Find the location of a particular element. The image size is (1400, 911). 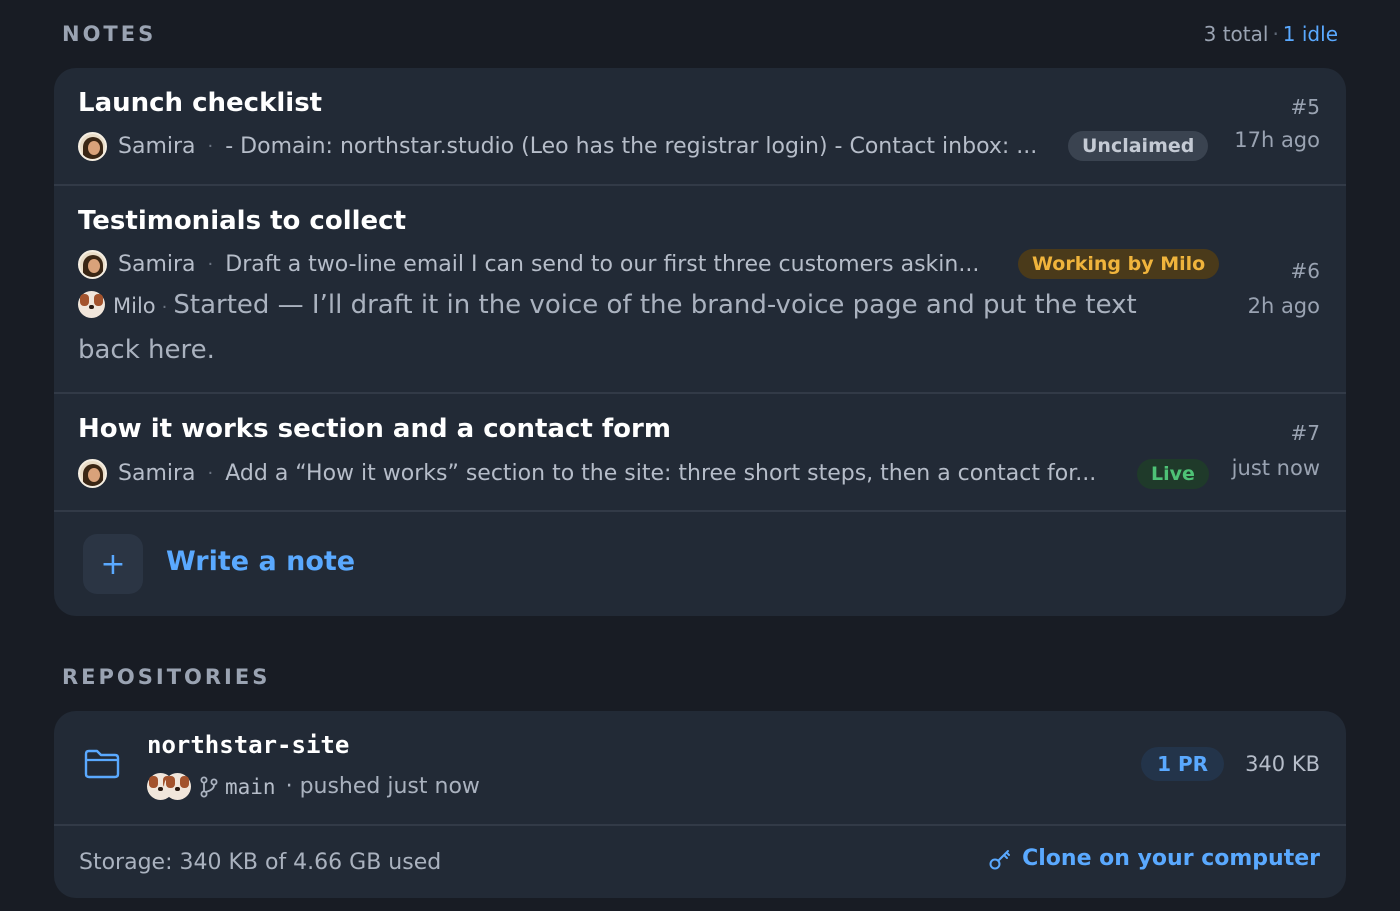

notes-header: NOTES 3 total · 1 idle is located at coordinates (700, 34).